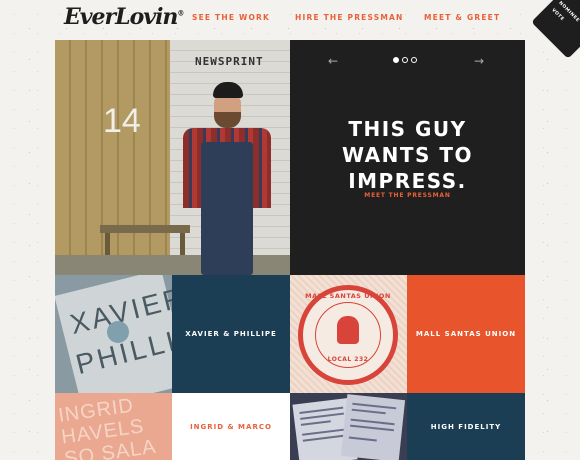 Image resolution: width=580 pixels, height=460 pixels. I want to click on santa-icon, so click(348, 330).